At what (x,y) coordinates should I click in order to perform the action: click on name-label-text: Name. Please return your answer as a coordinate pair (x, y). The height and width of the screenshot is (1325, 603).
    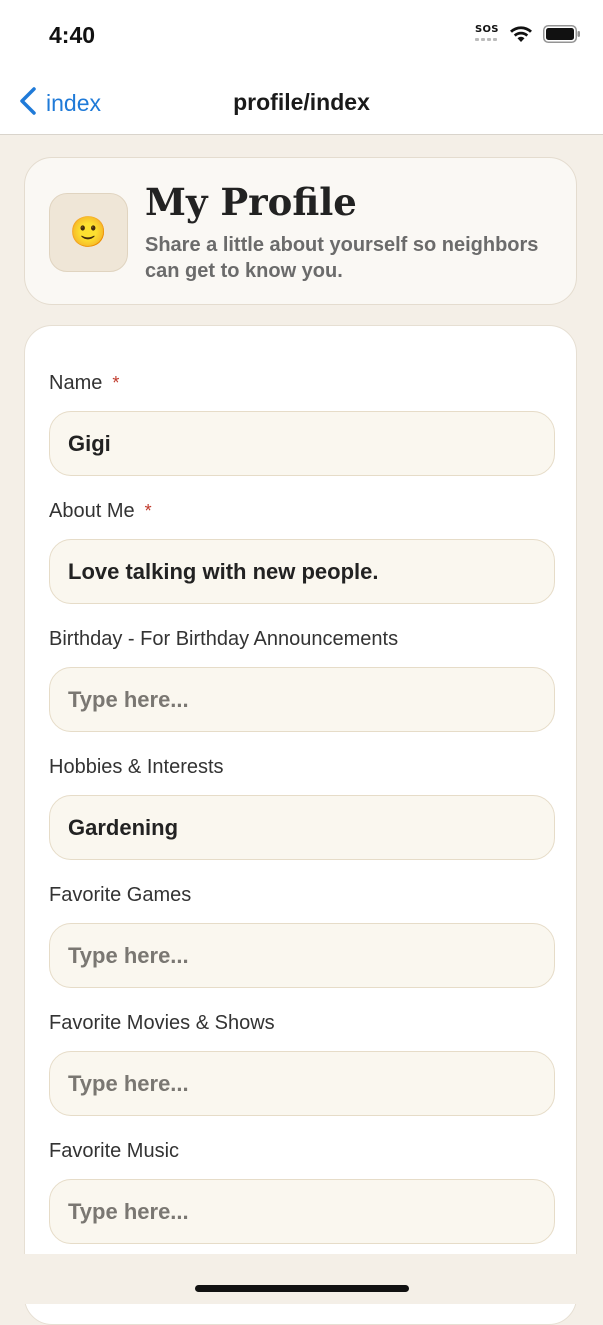
    Looking at the image, I should click on (76, 383).